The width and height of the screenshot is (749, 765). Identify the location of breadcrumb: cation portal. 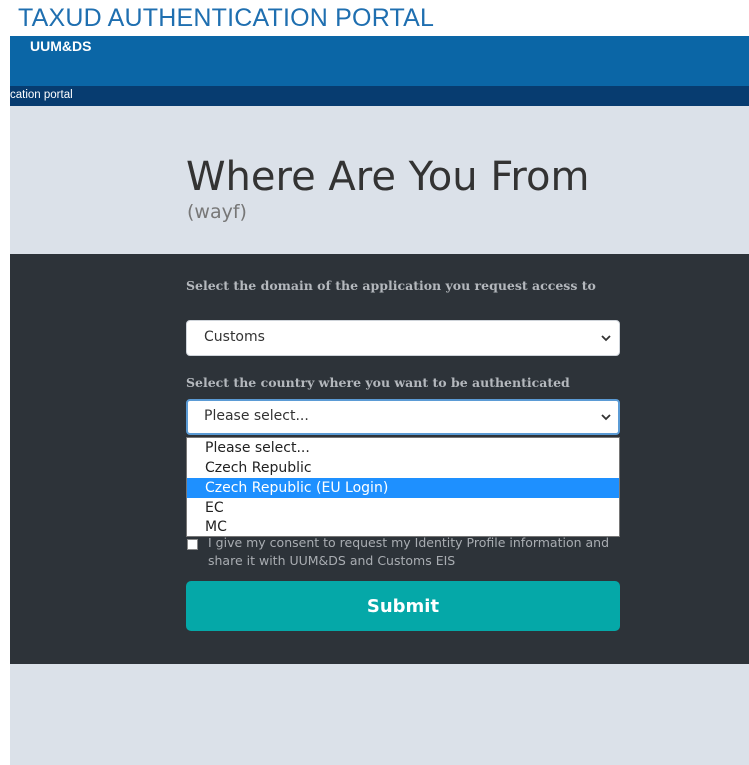
(379, 96).